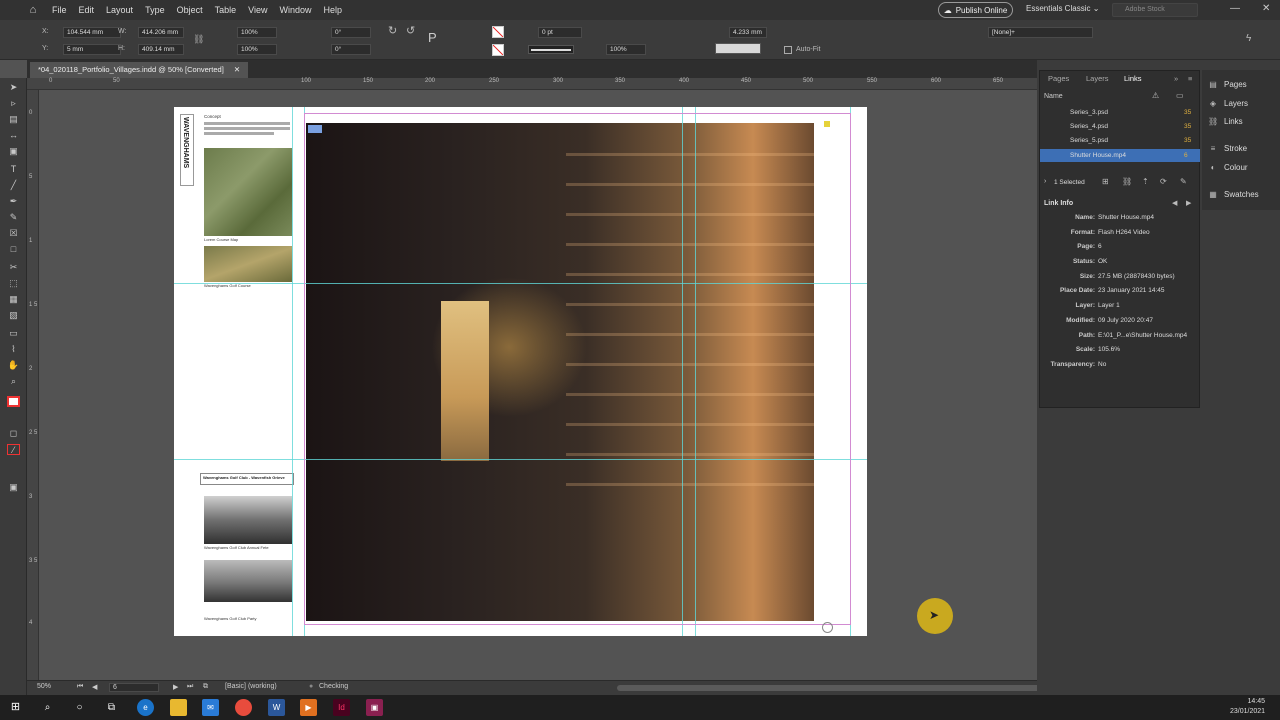 Image resolution: width=1280 pixels, height=720 pixels. What do you see at coordinates (33, 10) in the screenshot?
I see `home-icon: ⌂` at bounding box center [33, 10].